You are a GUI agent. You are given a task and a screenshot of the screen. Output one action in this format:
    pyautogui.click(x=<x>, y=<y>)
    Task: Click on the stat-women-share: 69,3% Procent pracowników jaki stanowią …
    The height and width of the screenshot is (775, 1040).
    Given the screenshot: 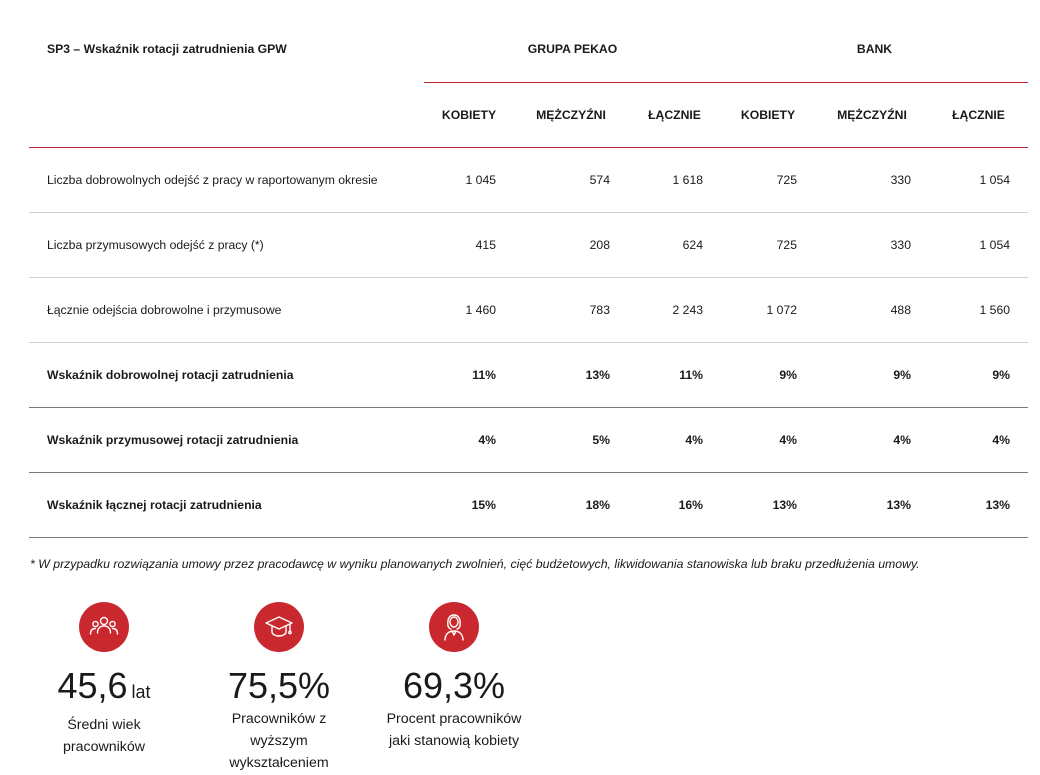 What is the action you would take?
    pyautogui.click(x=454, y=677)
    